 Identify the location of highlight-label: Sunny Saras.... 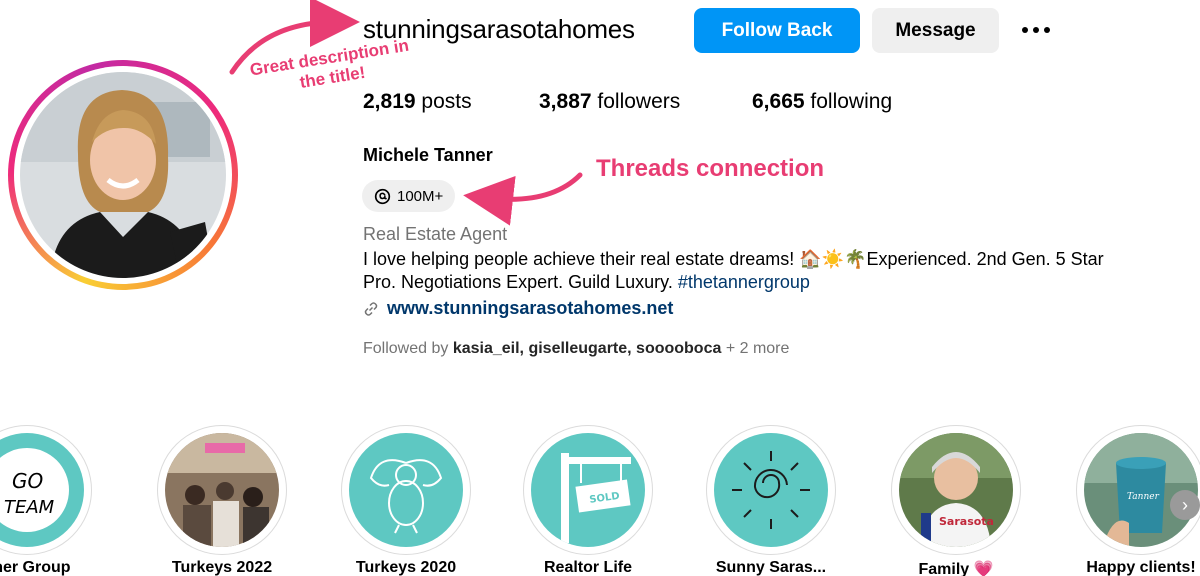
(771, 567).